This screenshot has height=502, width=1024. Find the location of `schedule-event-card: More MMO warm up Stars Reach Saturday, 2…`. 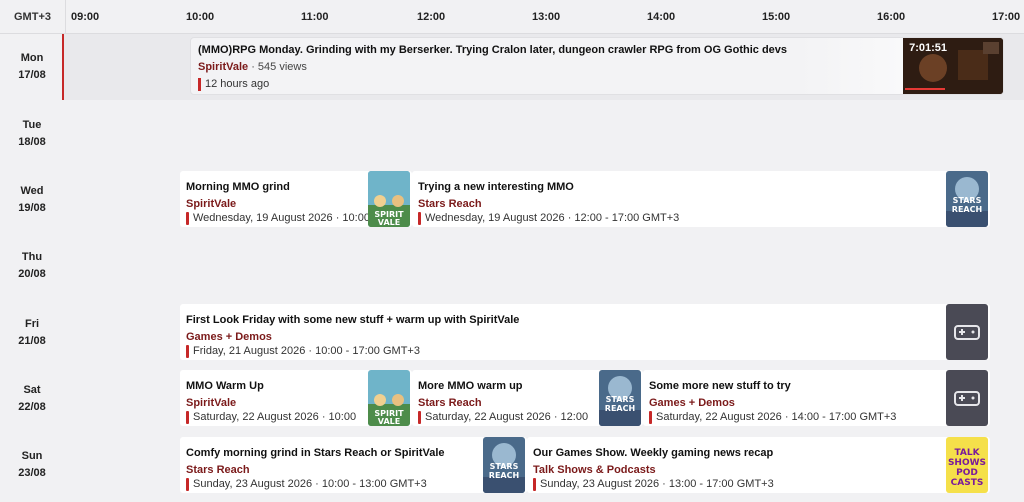

schedule-event-card: More MMO warm up Stars Reach Saturday, 2… is located at coordinates (527, 398).